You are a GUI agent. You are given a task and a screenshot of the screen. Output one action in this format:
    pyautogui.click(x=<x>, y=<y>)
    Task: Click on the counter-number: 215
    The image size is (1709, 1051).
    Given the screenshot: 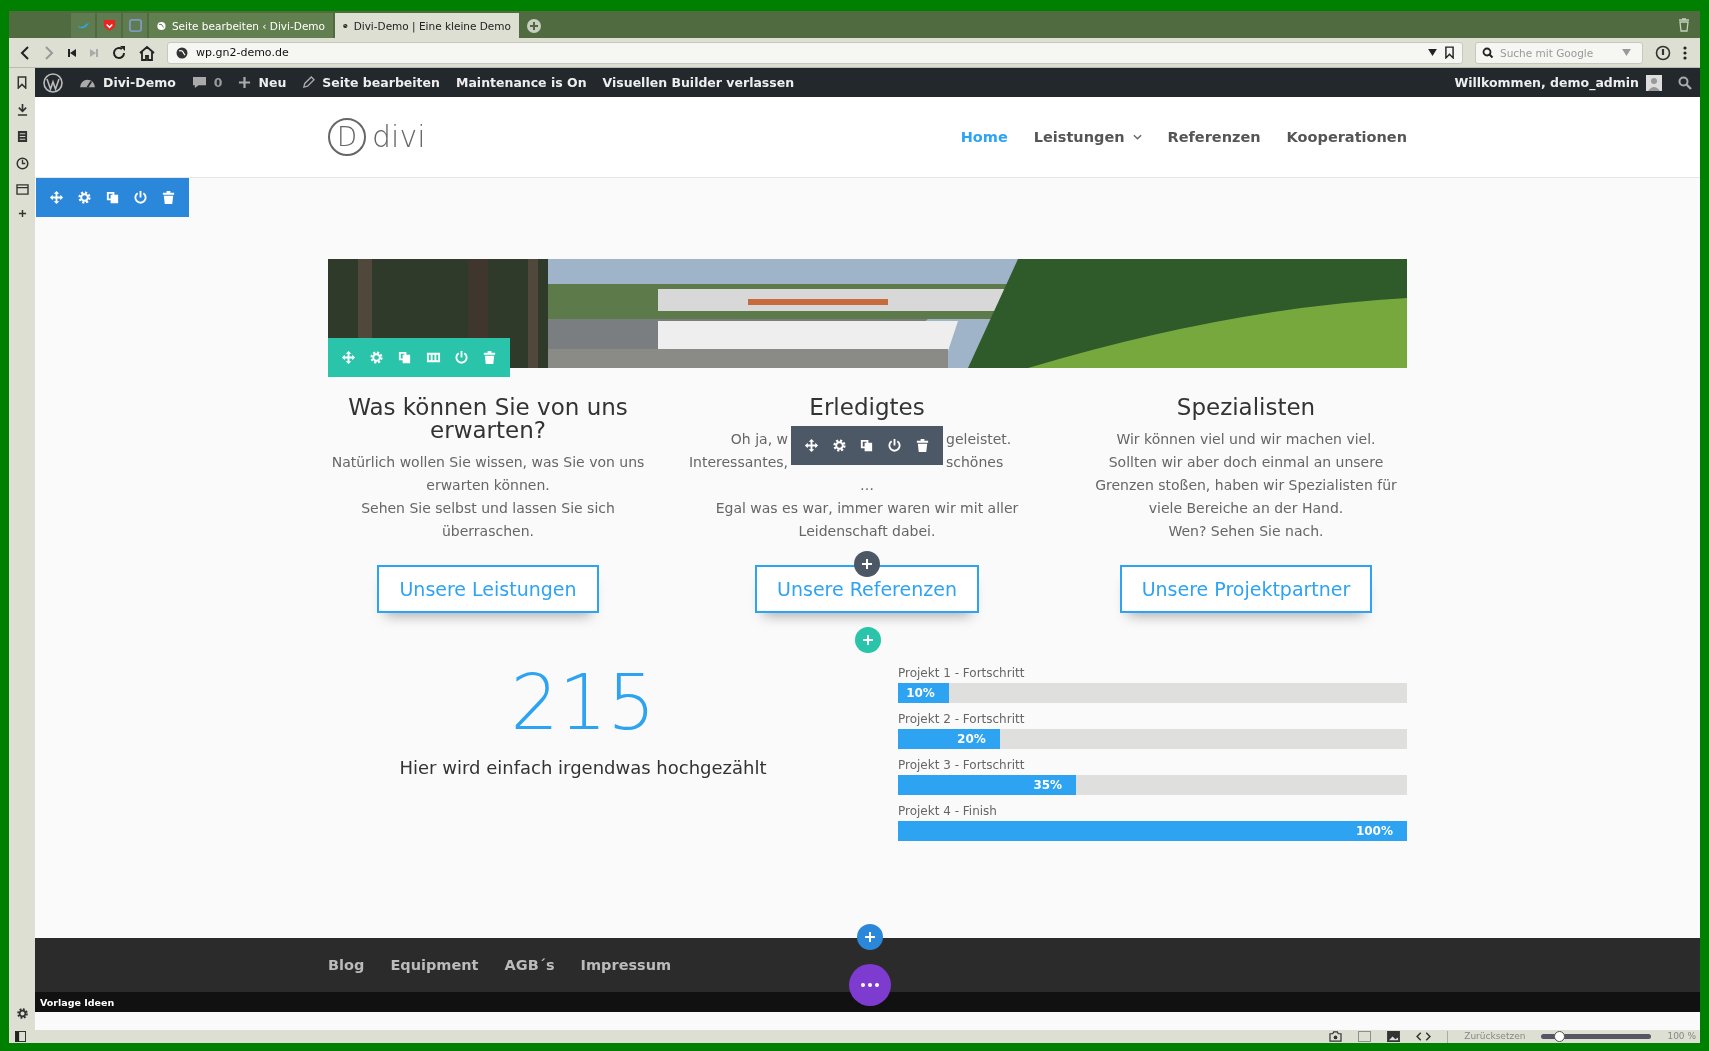 What is the action you would take?
    pyautogui.click(x=583, y=703)
    